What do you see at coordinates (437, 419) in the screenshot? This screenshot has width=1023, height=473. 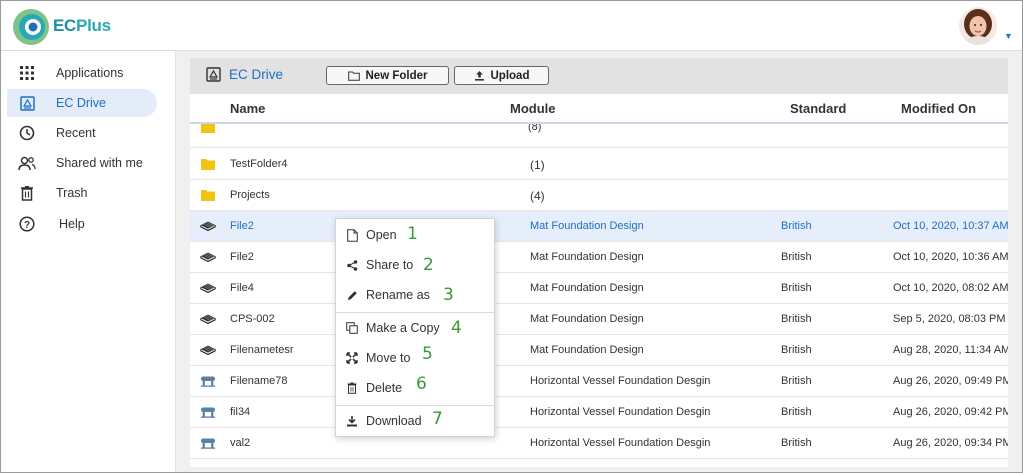 I see `annotation-number: 7` at bounding box center [437, 419].